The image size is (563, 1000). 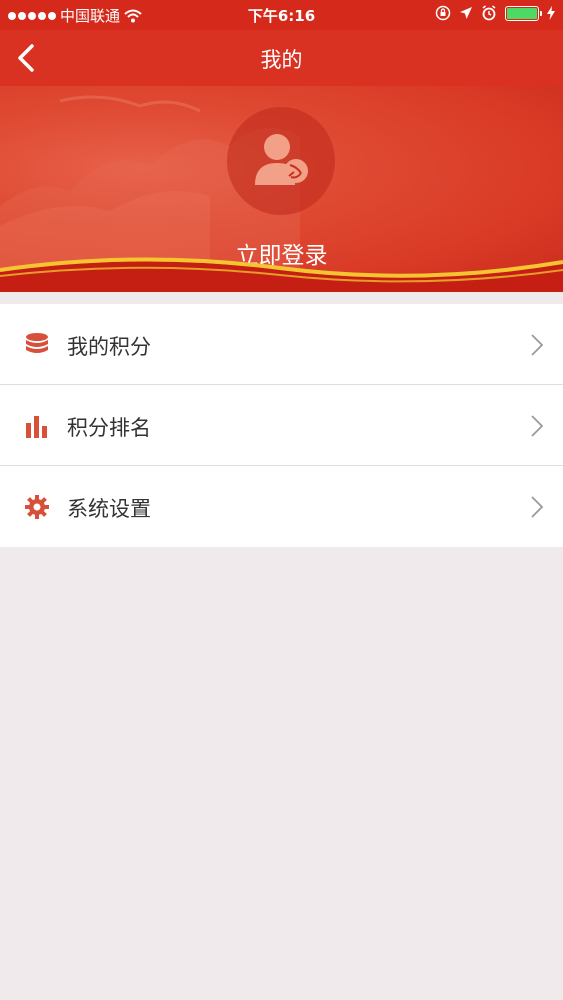 I want to click on navigation-bar: 我的, so click(x=281, y=58).